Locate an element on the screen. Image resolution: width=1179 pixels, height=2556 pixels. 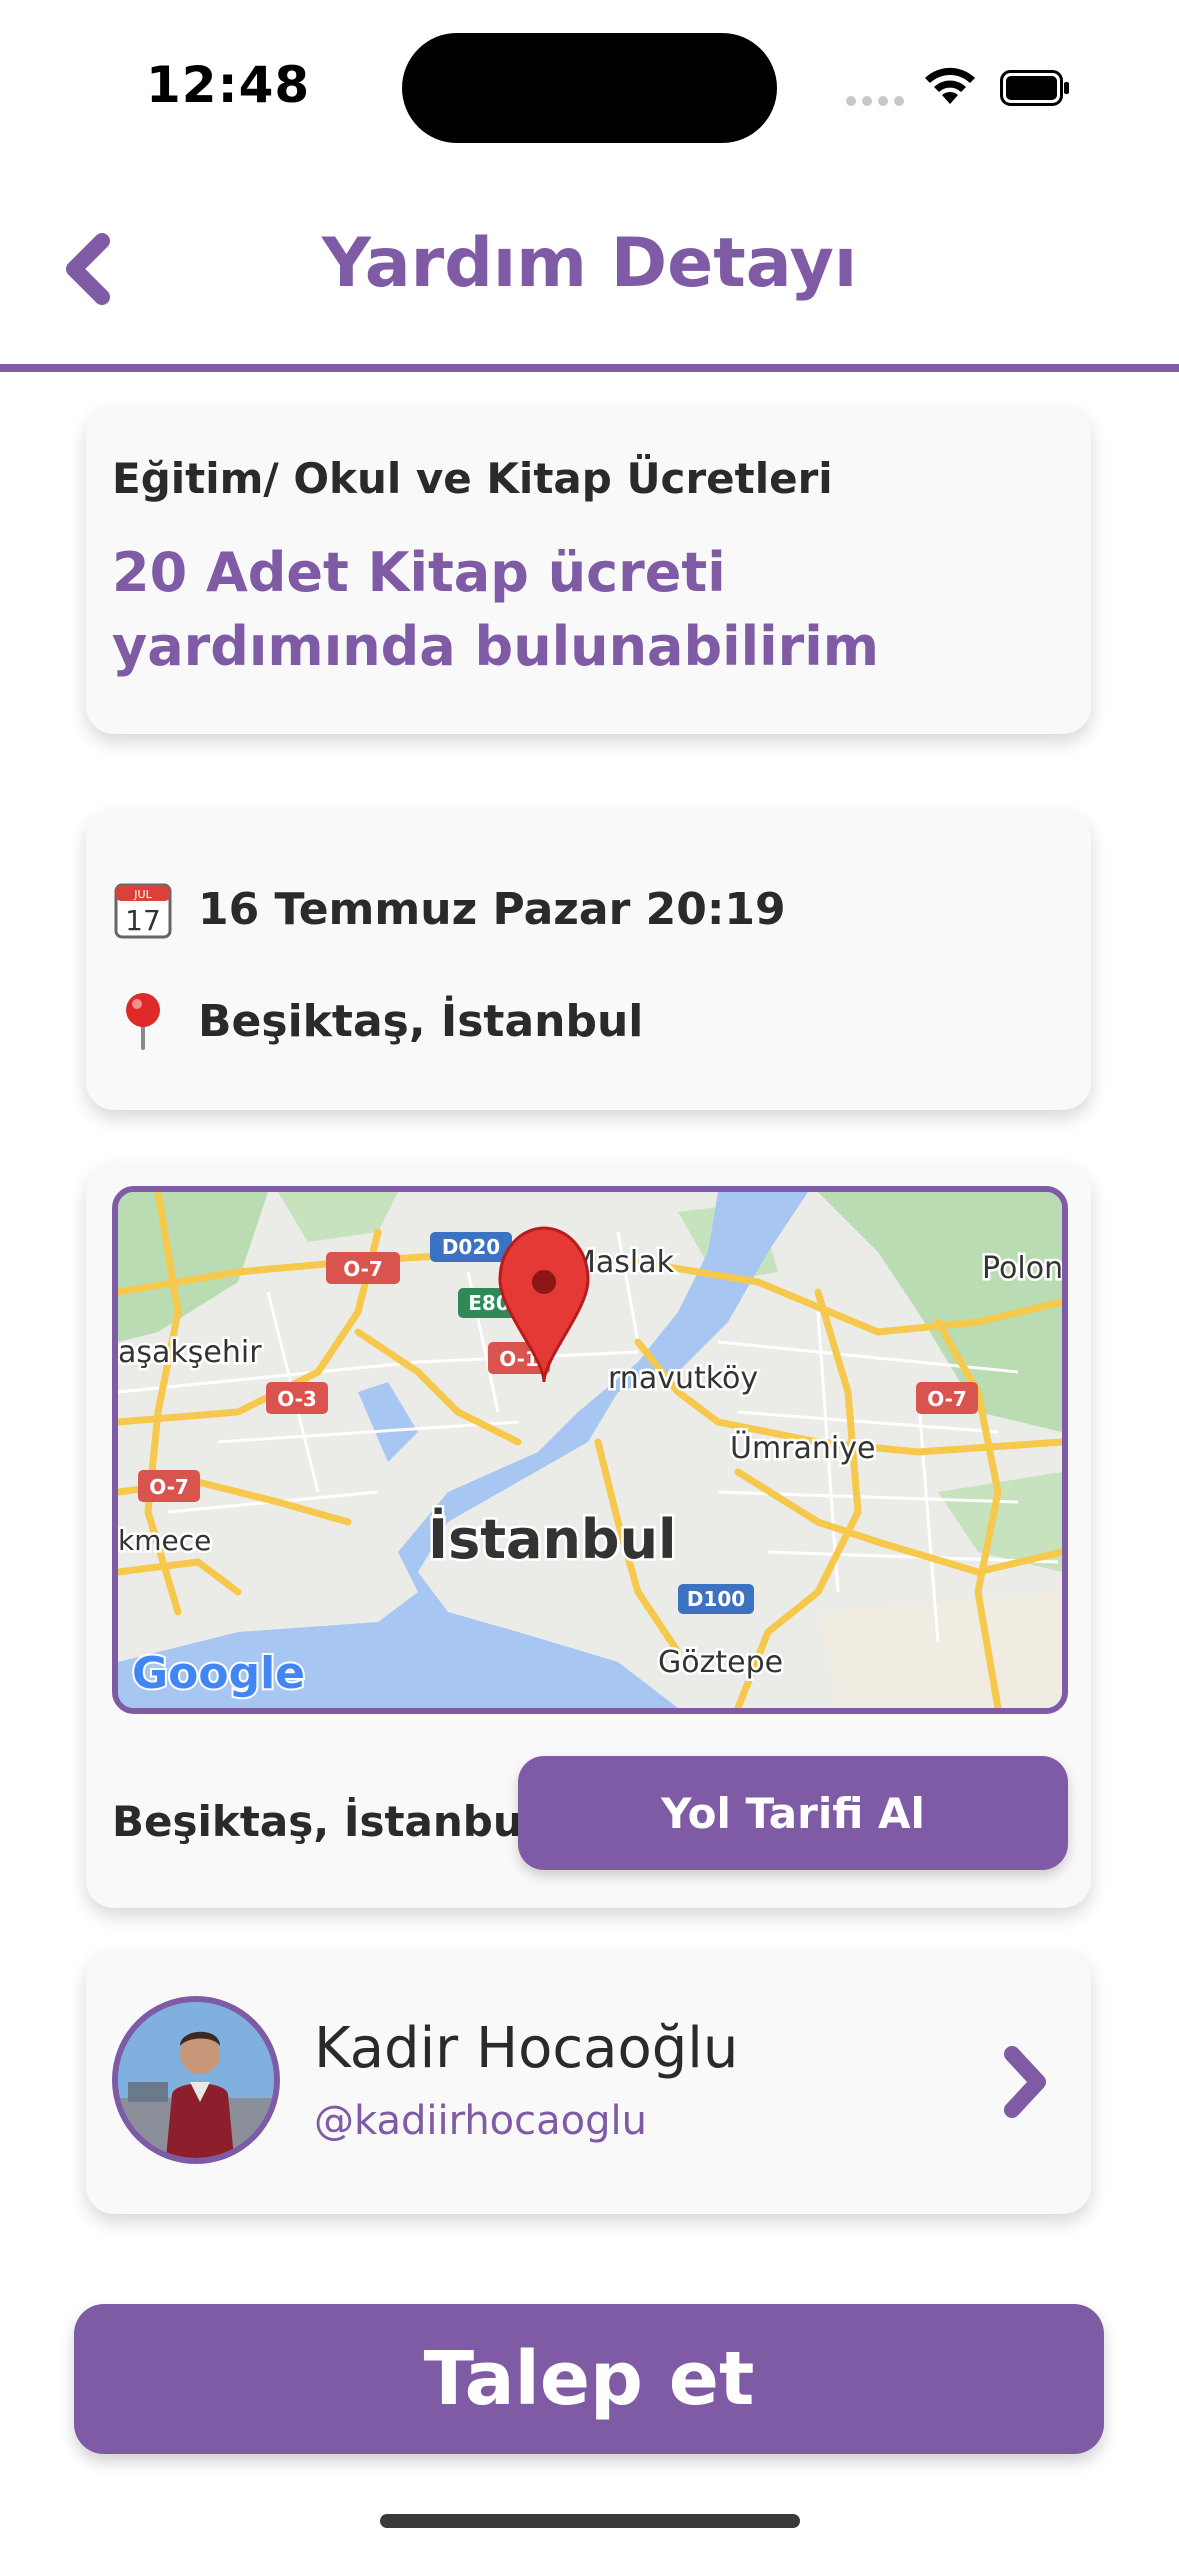
svg-text: rnavutköy is located at coordinates (683, 1378).